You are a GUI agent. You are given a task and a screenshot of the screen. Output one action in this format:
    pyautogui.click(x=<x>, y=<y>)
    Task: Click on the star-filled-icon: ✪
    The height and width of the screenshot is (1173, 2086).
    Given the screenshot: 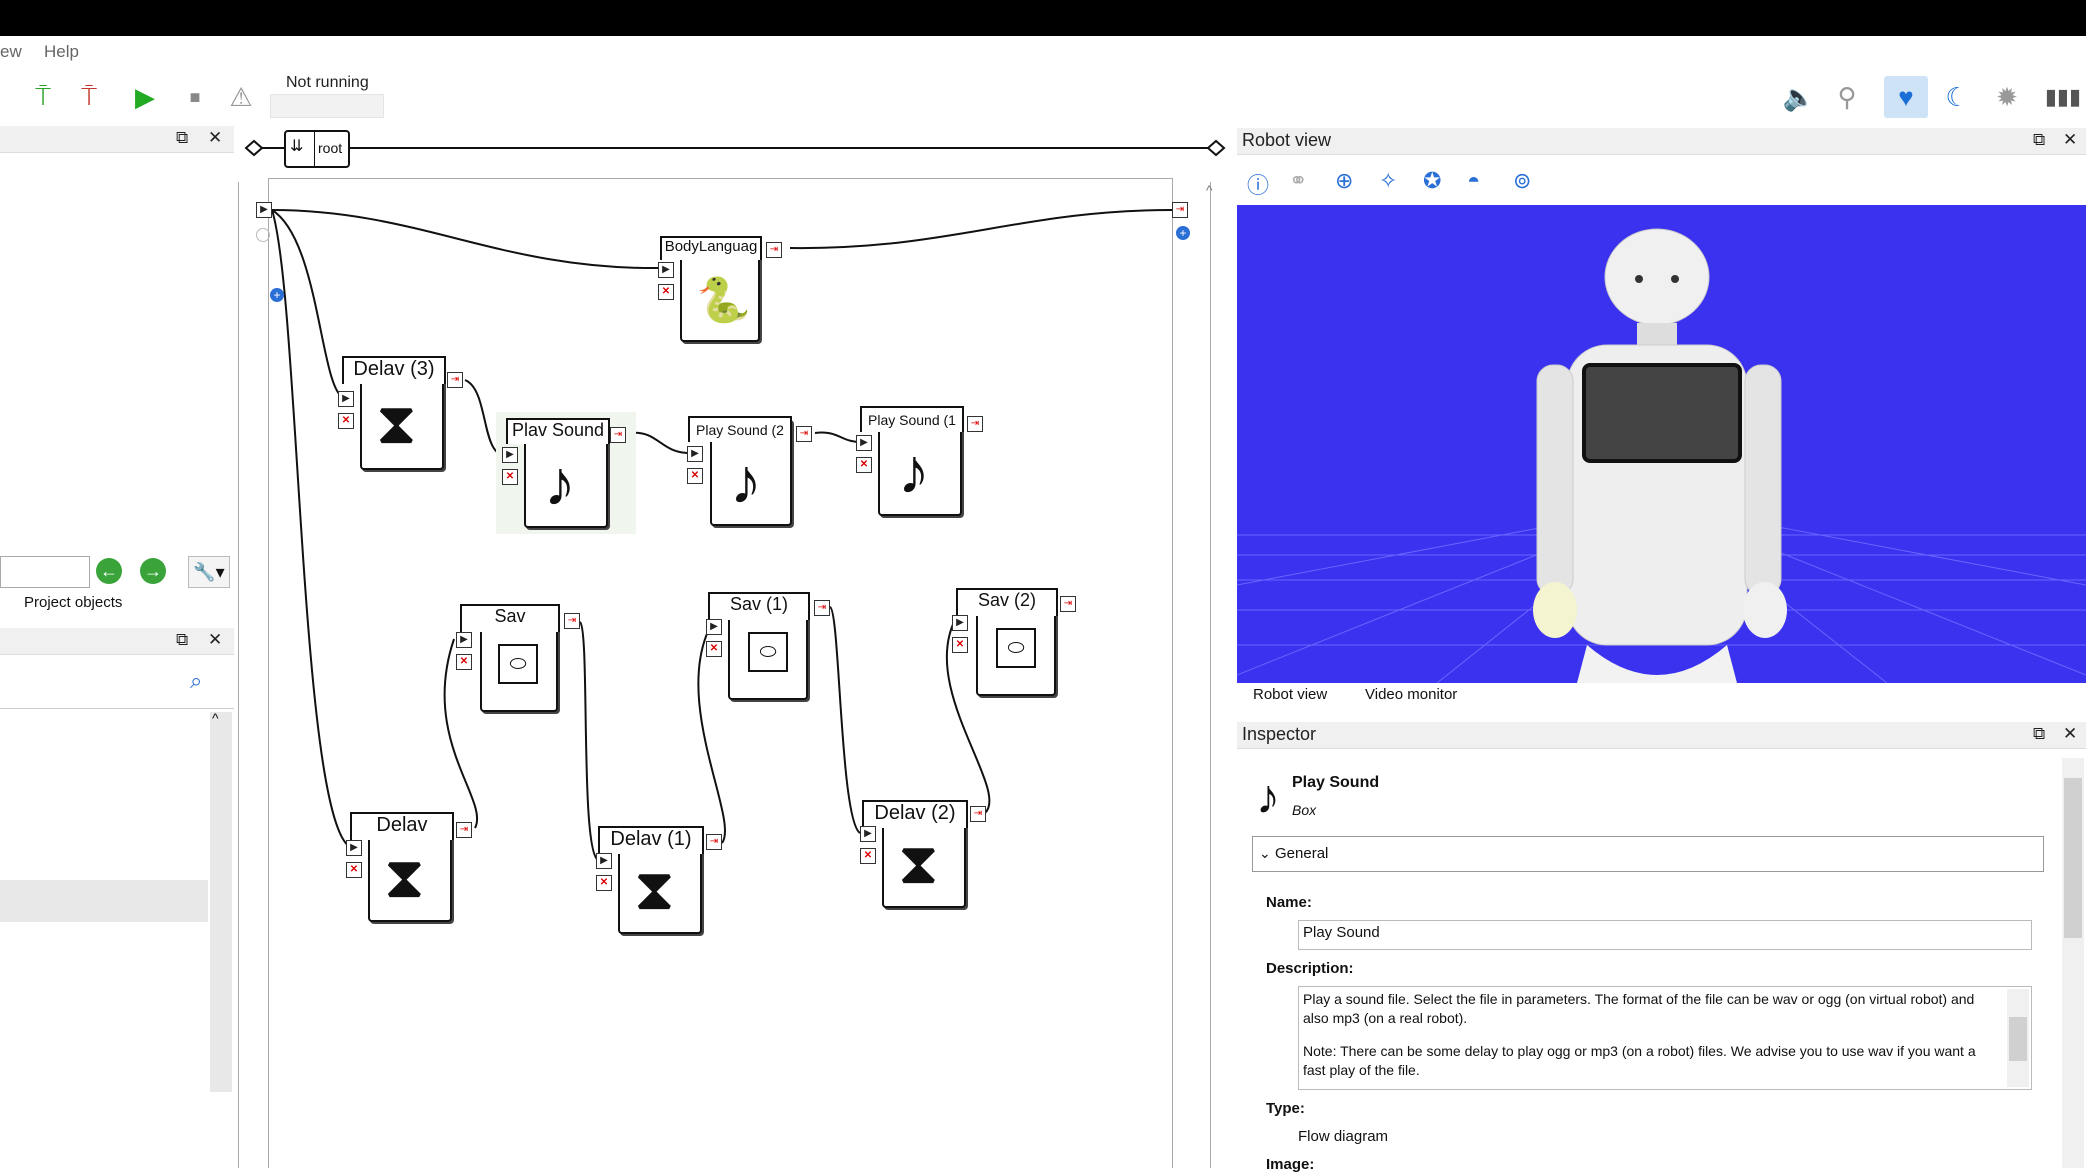 What is the action you would take?
    pyautogui.click(x=1432, y=181)
    